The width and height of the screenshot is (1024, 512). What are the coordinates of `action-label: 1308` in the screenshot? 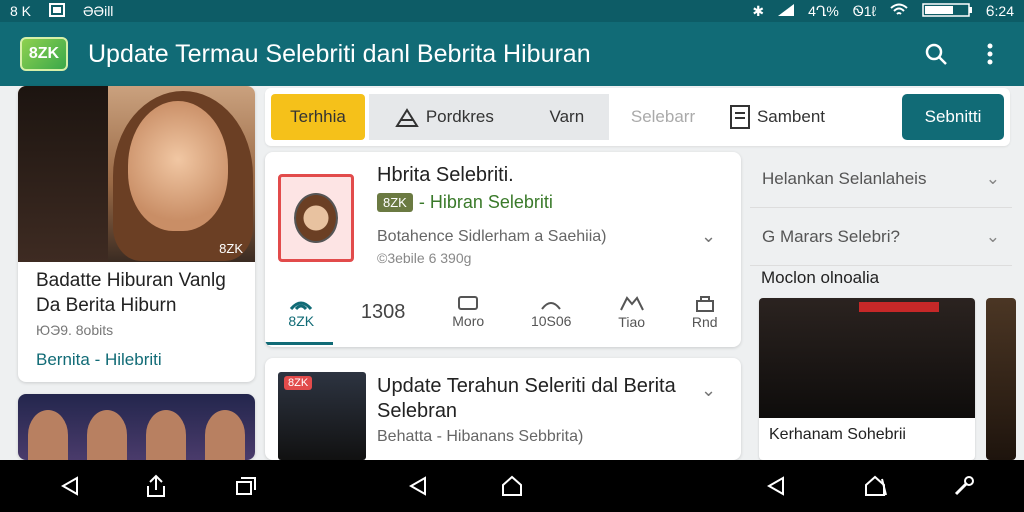 It's located at (383, 311).